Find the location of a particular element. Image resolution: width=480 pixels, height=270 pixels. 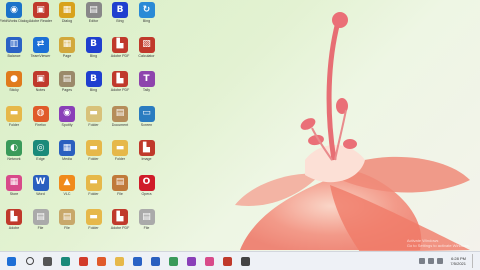

taskbar-word-button is located at coordinates (155, 261).